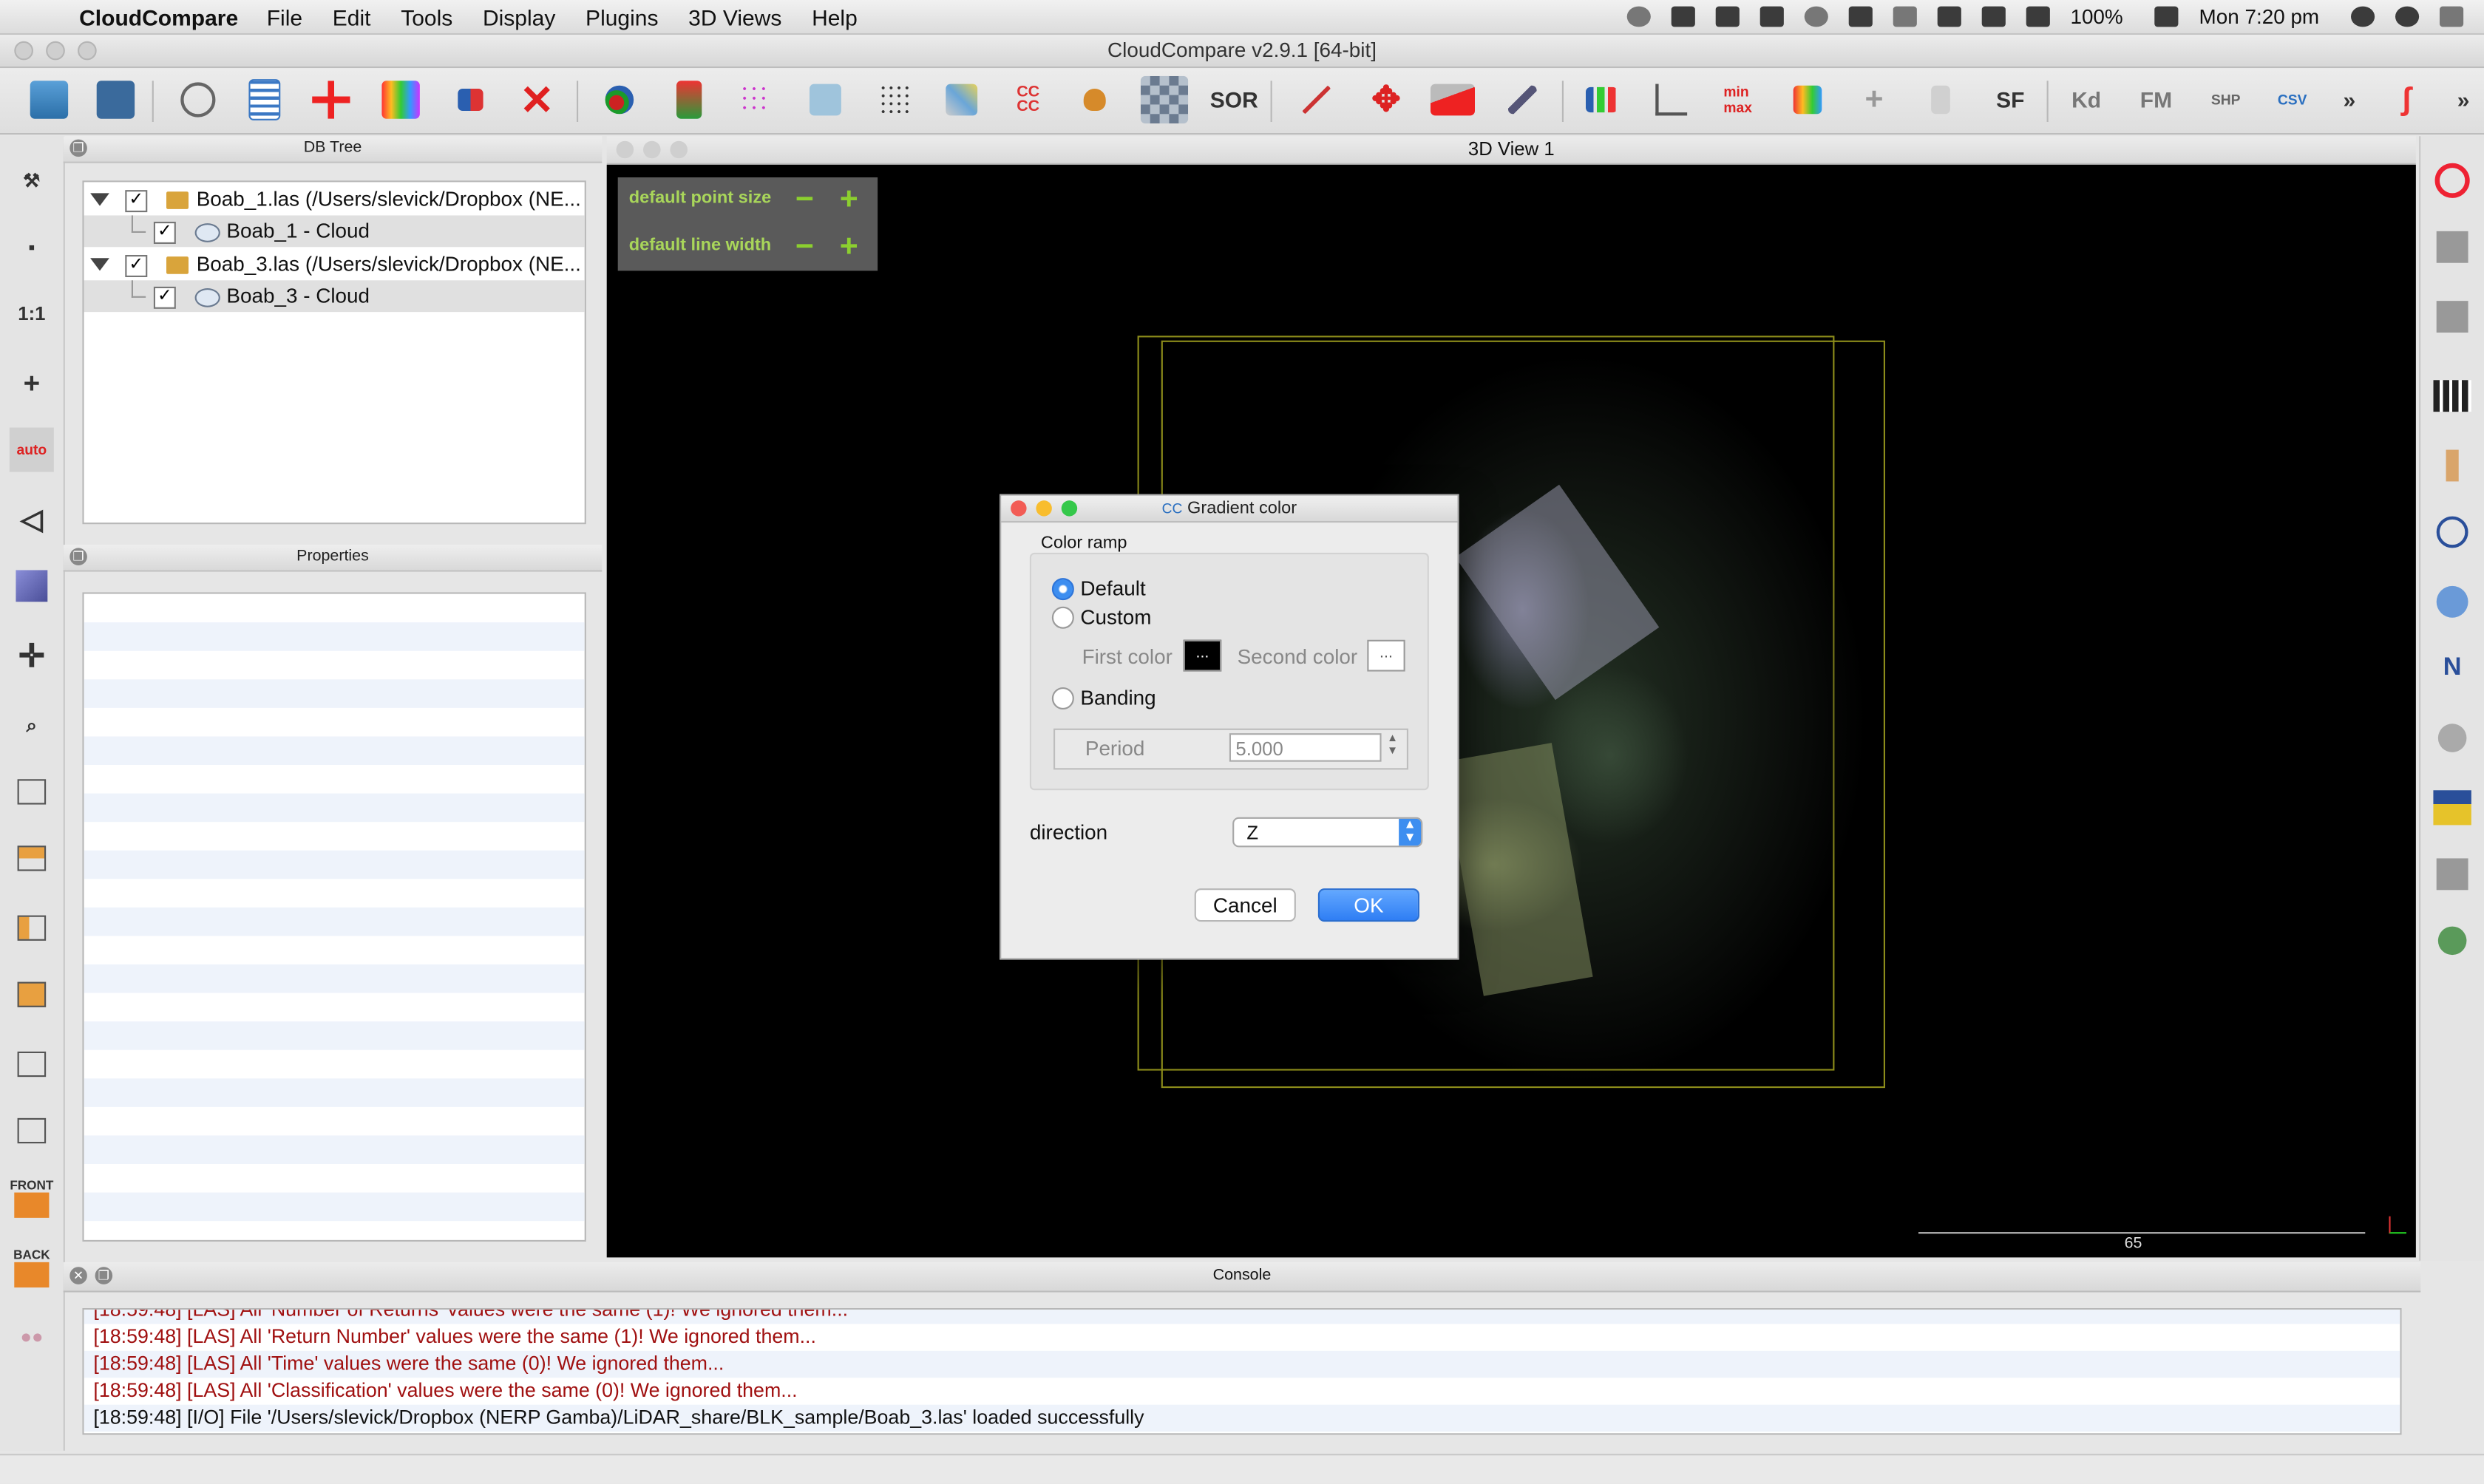 This screenshot has width=2484, height=1484. I want to click on stop-button, so click(2452, 180).